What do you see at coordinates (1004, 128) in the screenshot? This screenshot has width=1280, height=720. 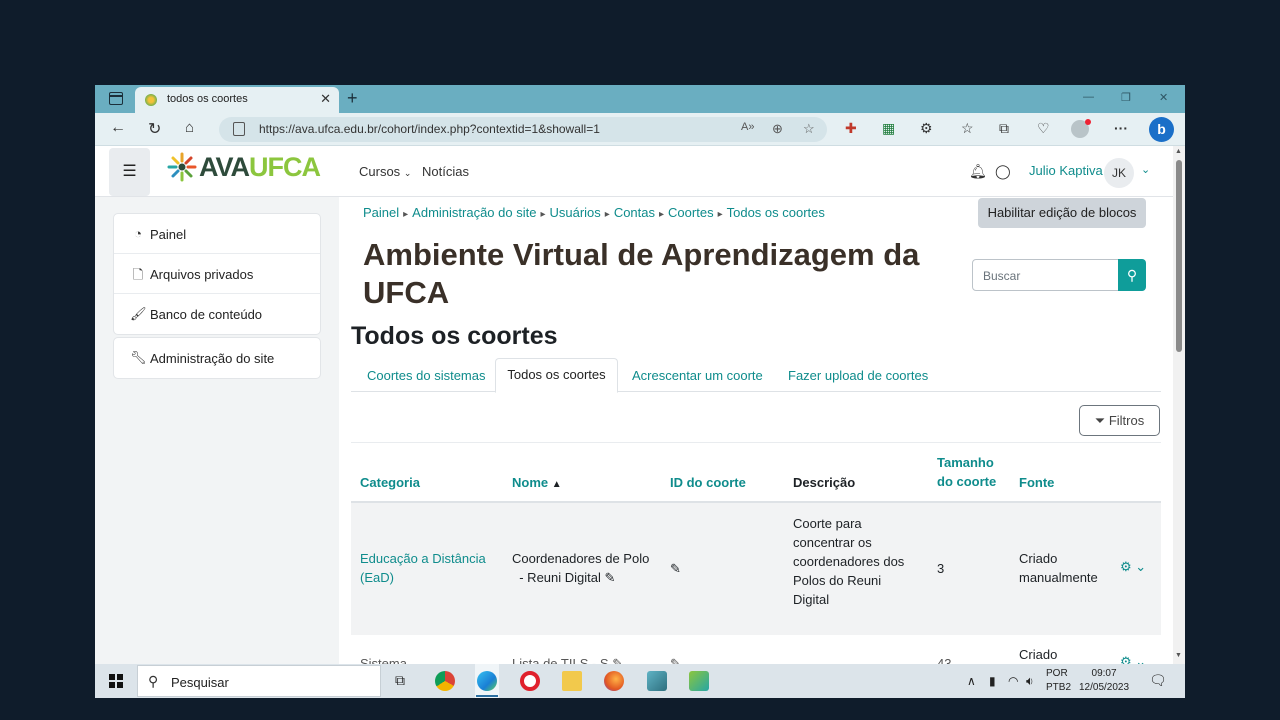 I see `collections-icon: ⧉` at bounding box center [1004, 128].